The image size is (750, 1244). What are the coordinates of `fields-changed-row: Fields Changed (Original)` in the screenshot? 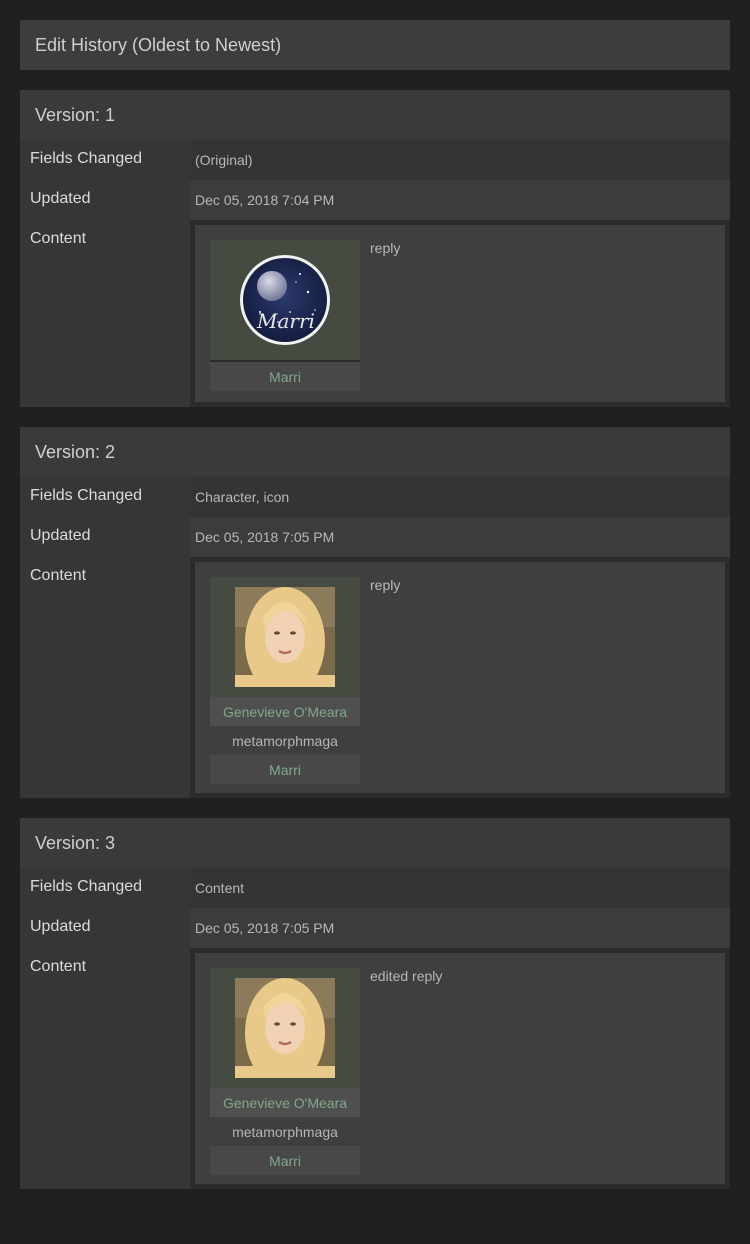 It's located at (375, 160).